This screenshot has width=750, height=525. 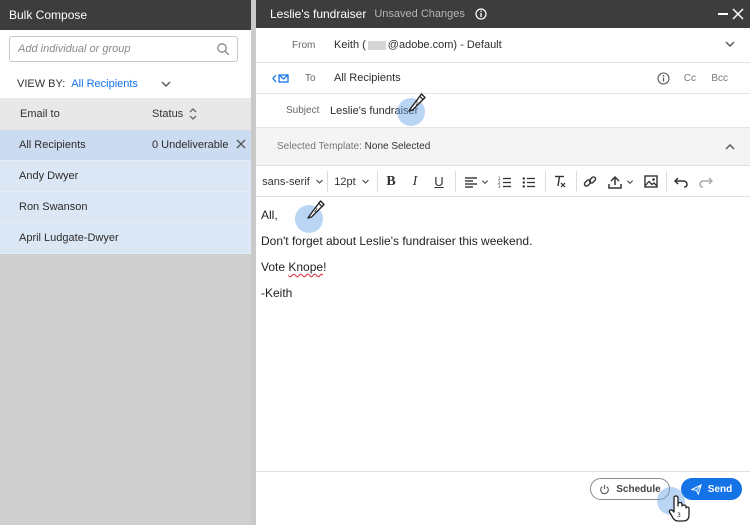 I want to click on bullet-list-button, so click(x=529, y=181).